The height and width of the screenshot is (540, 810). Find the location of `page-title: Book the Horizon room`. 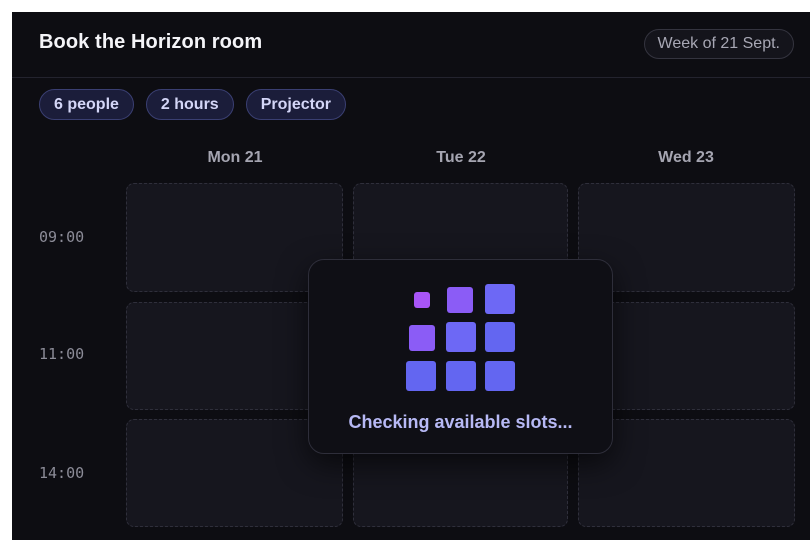

page-title: Book the Horizon room is located at coordinates (151, 42).